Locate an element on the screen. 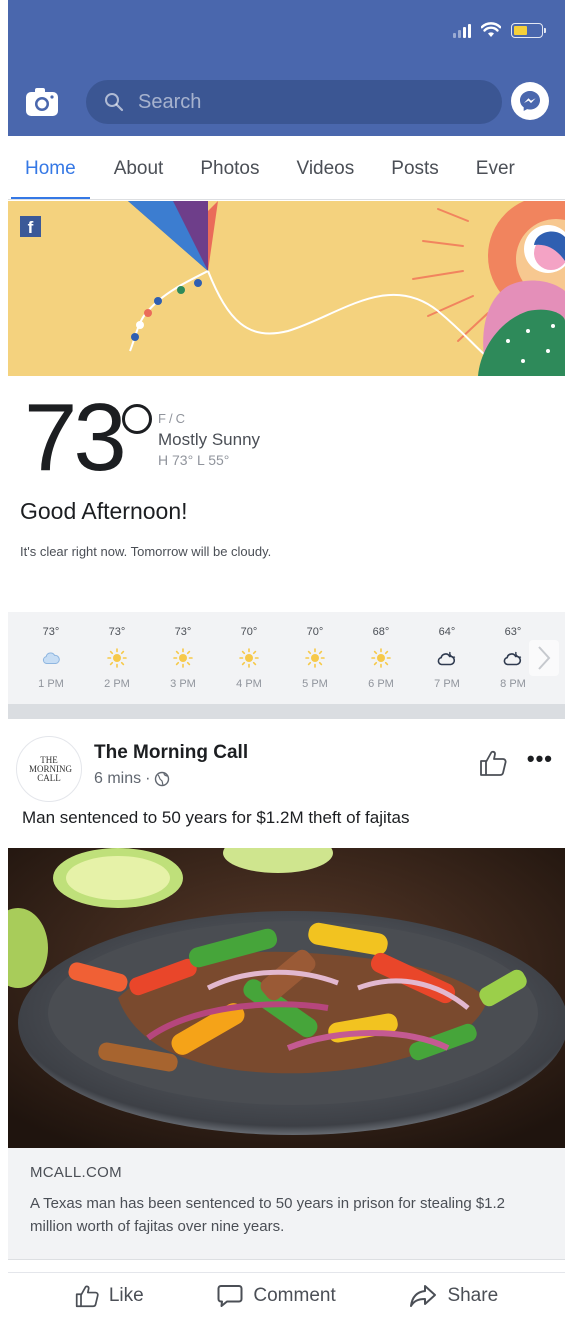 The width and height of the screenshot is (565, 1319). hourly-item: 64° 7 PM is located at coordinates (447, 658).